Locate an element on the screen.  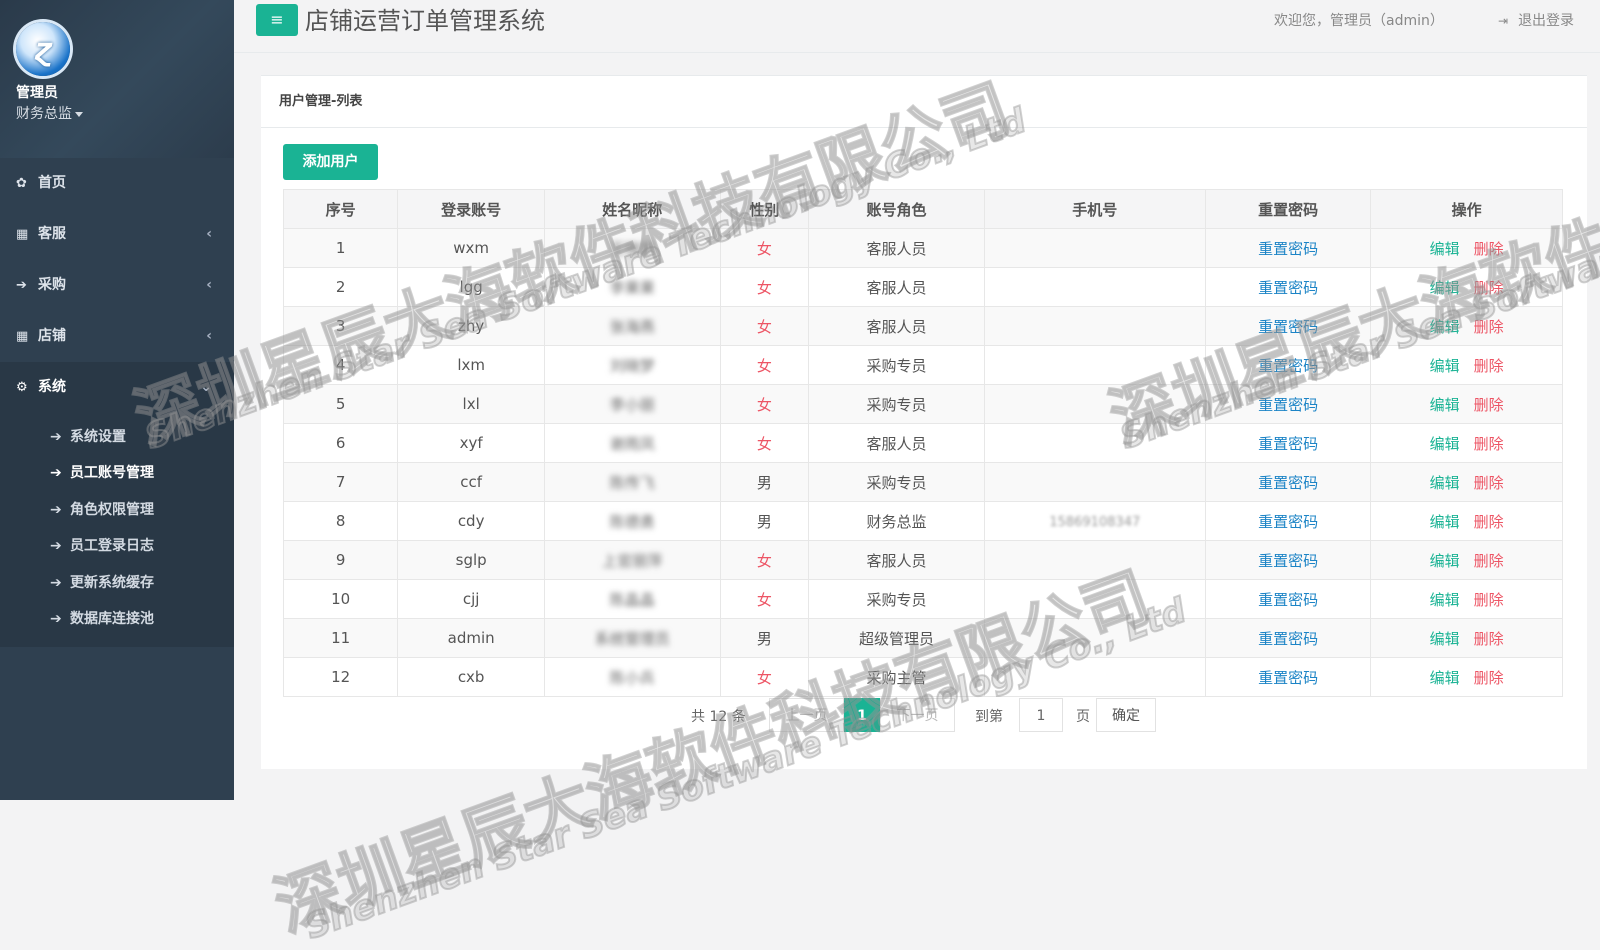
cell-gender: 男 is located at coordinates (764, 638).